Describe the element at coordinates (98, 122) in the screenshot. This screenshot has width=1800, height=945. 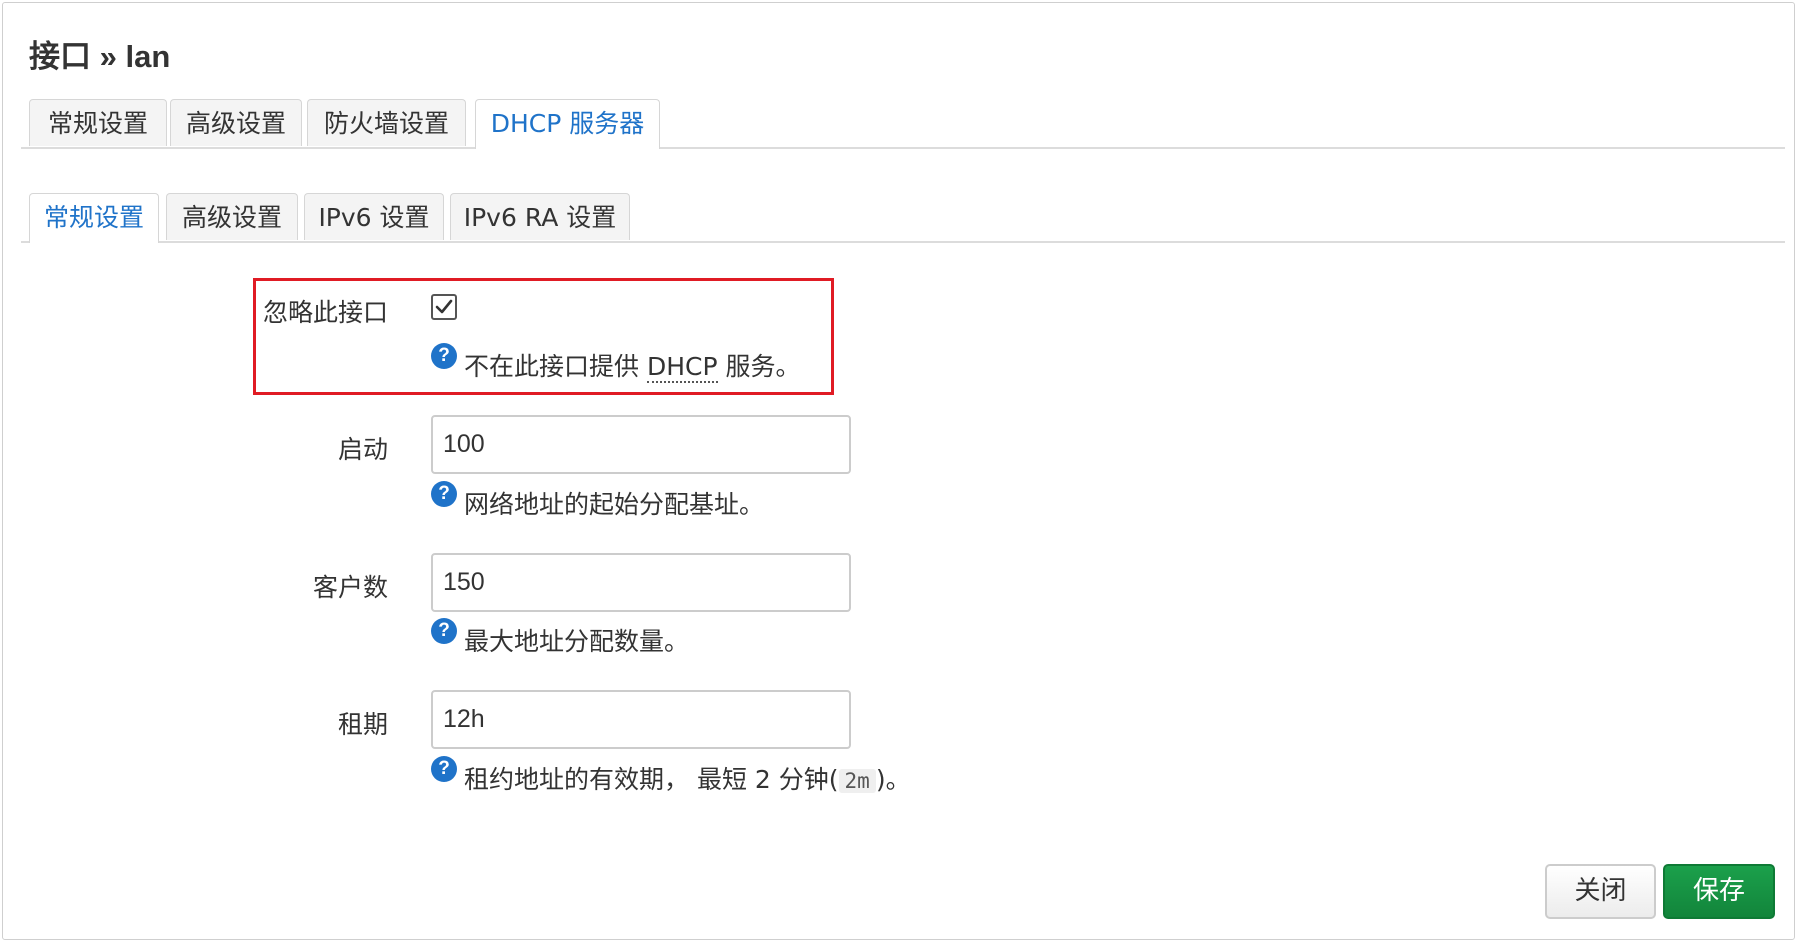
I see `tab-general-settings: 常规设置` at that location.